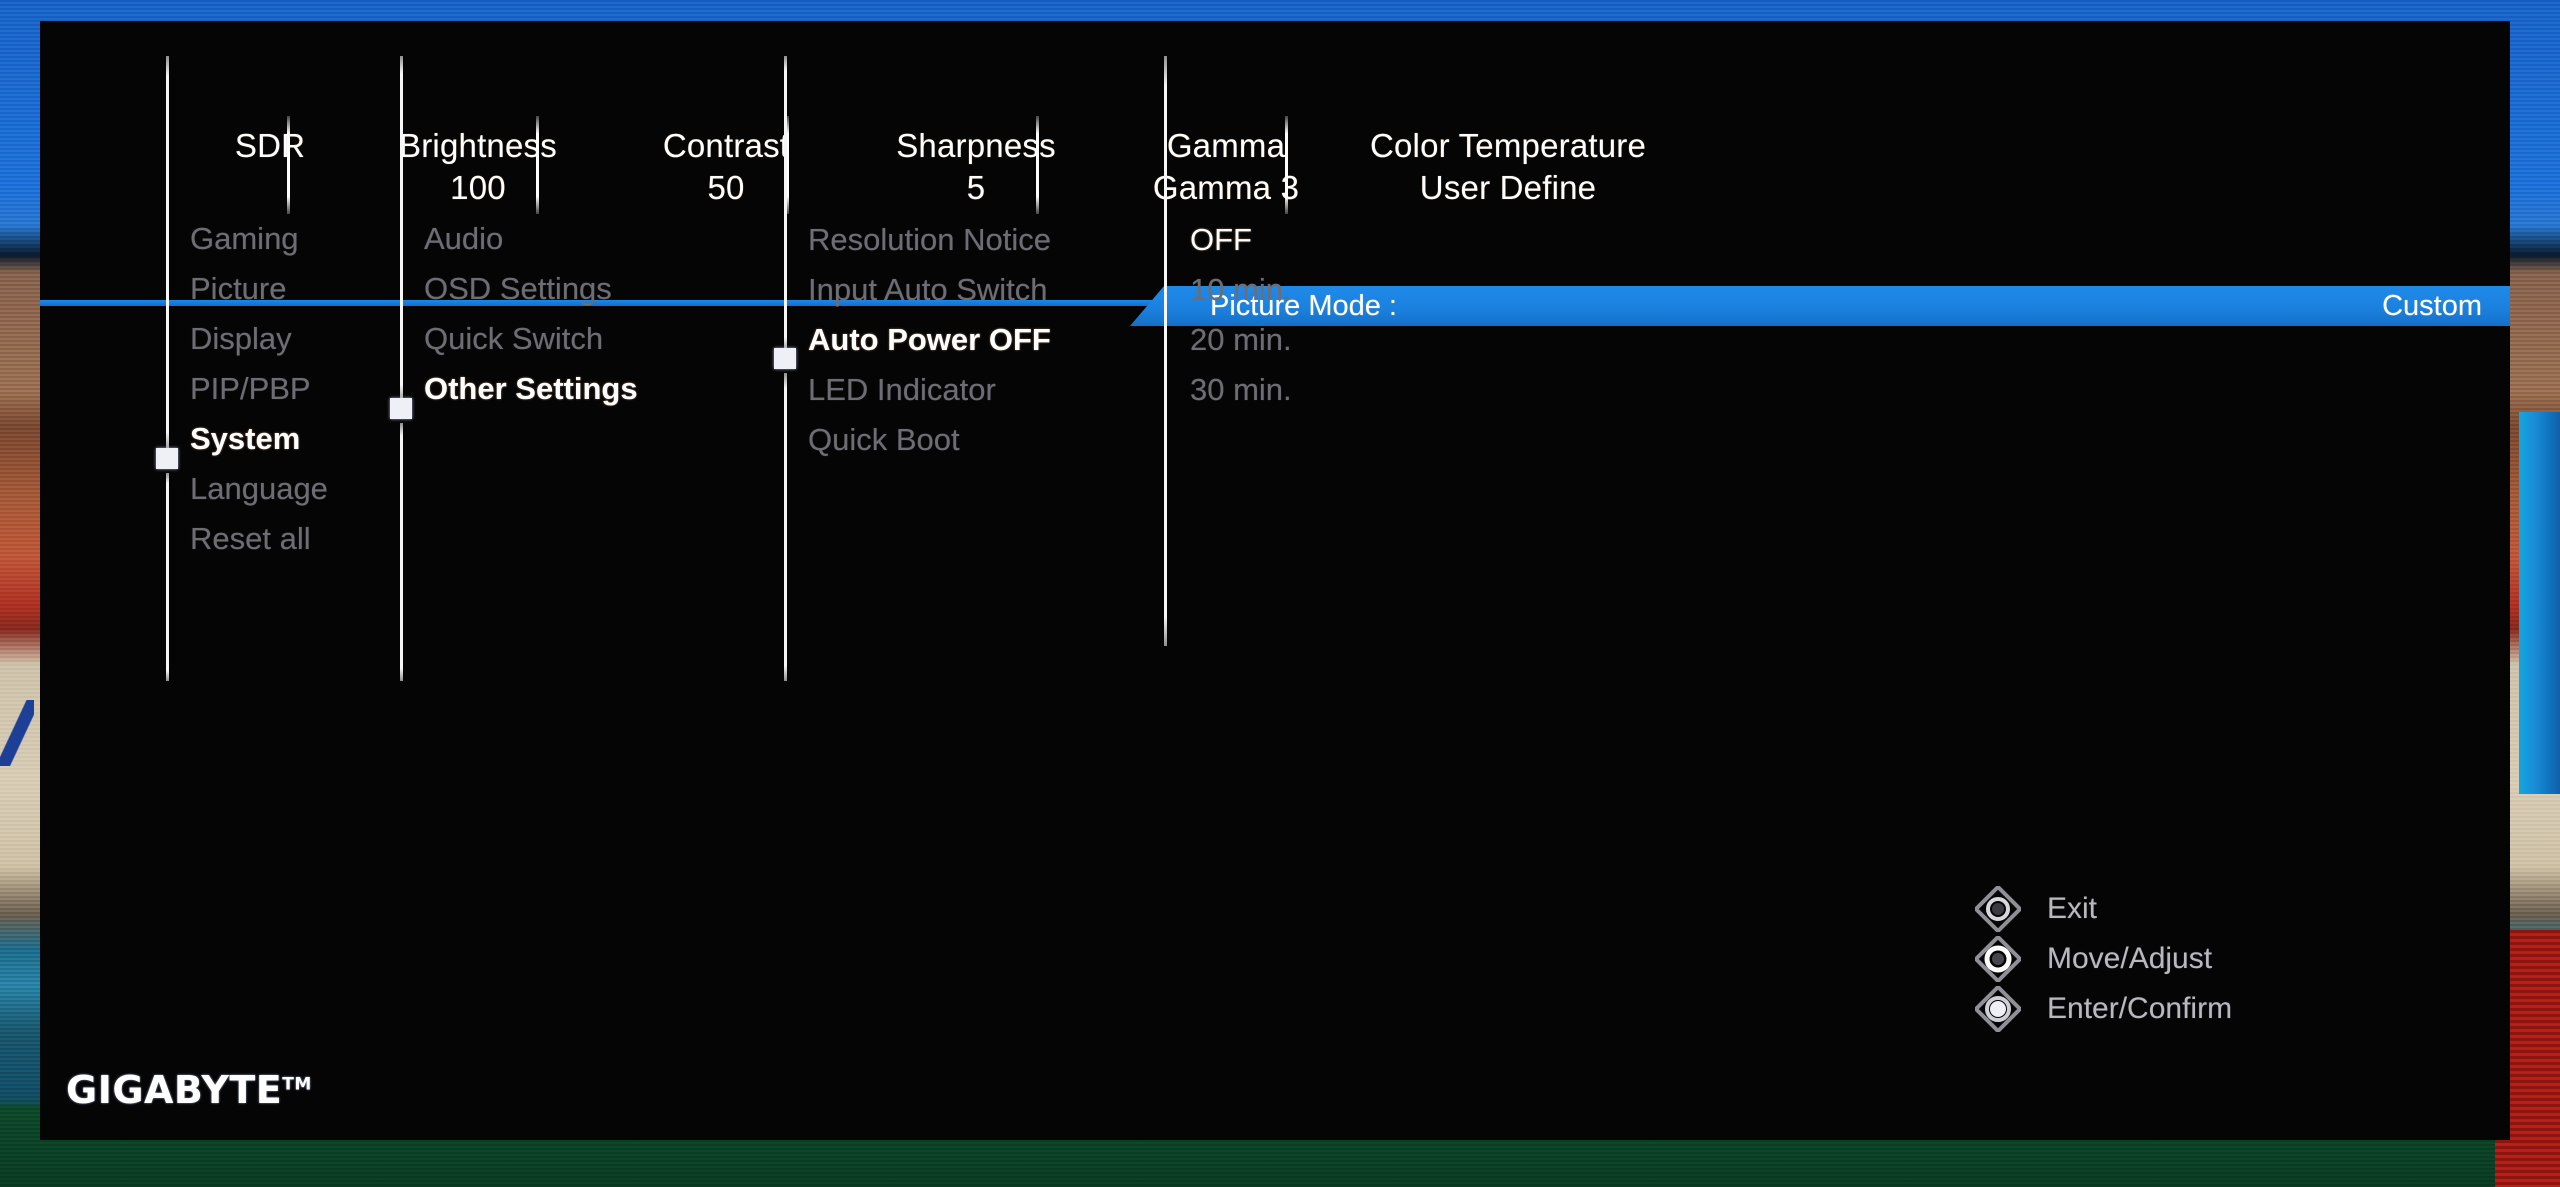  Describe the element at coordinates (531, 389) in the screenshot. I see `menu-item-other-settings: Other Settings` at that location.